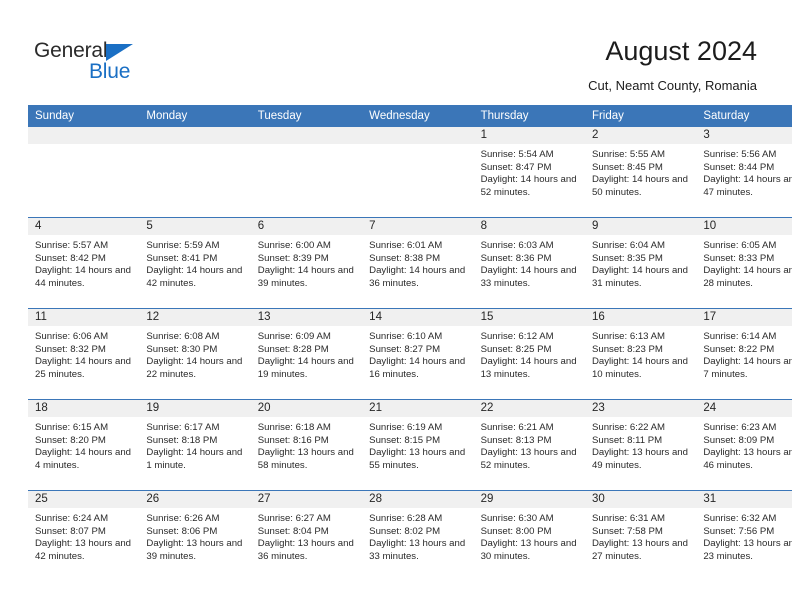 The height and width of the screenshot is (612, 792). Describe the element at coordinates (70, 531) in the screenshot. I see `sunset-text: Sunset: 8:07 PM` at that location.